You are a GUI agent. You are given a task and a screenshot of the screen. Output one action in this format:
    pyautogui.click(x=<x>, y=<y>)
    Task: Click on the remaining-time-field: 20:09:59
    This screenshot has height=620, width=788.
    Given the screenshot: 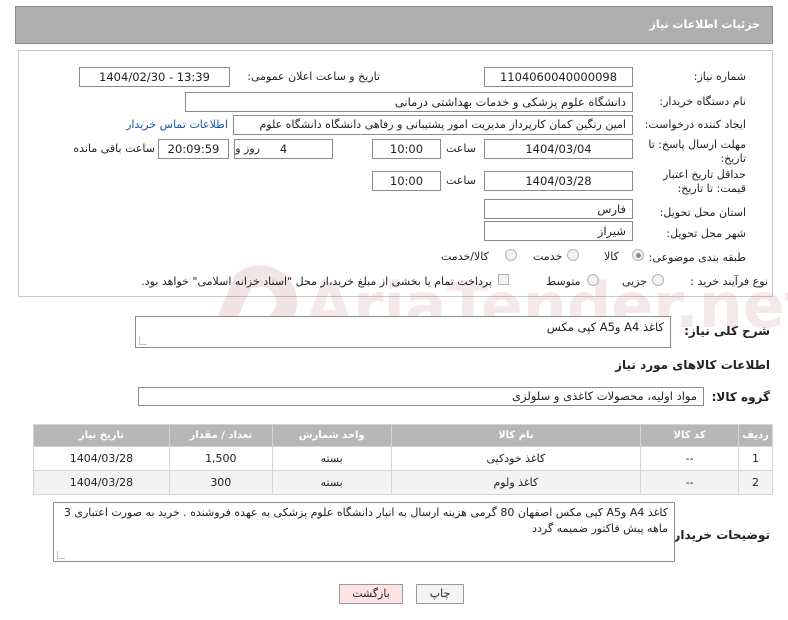 What is the action you would take?
    pyautogui.click(x=193, y=149)
    